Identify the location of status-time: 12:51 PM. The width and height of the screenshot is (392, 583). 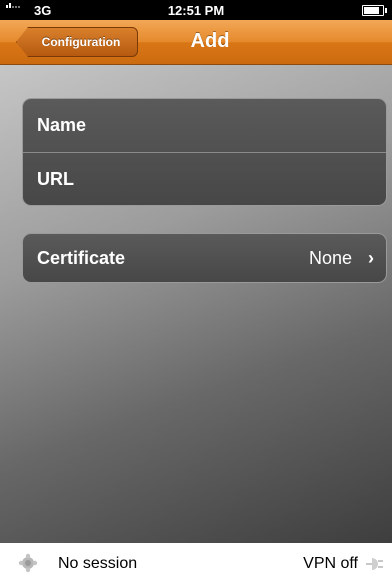
(196, 10).